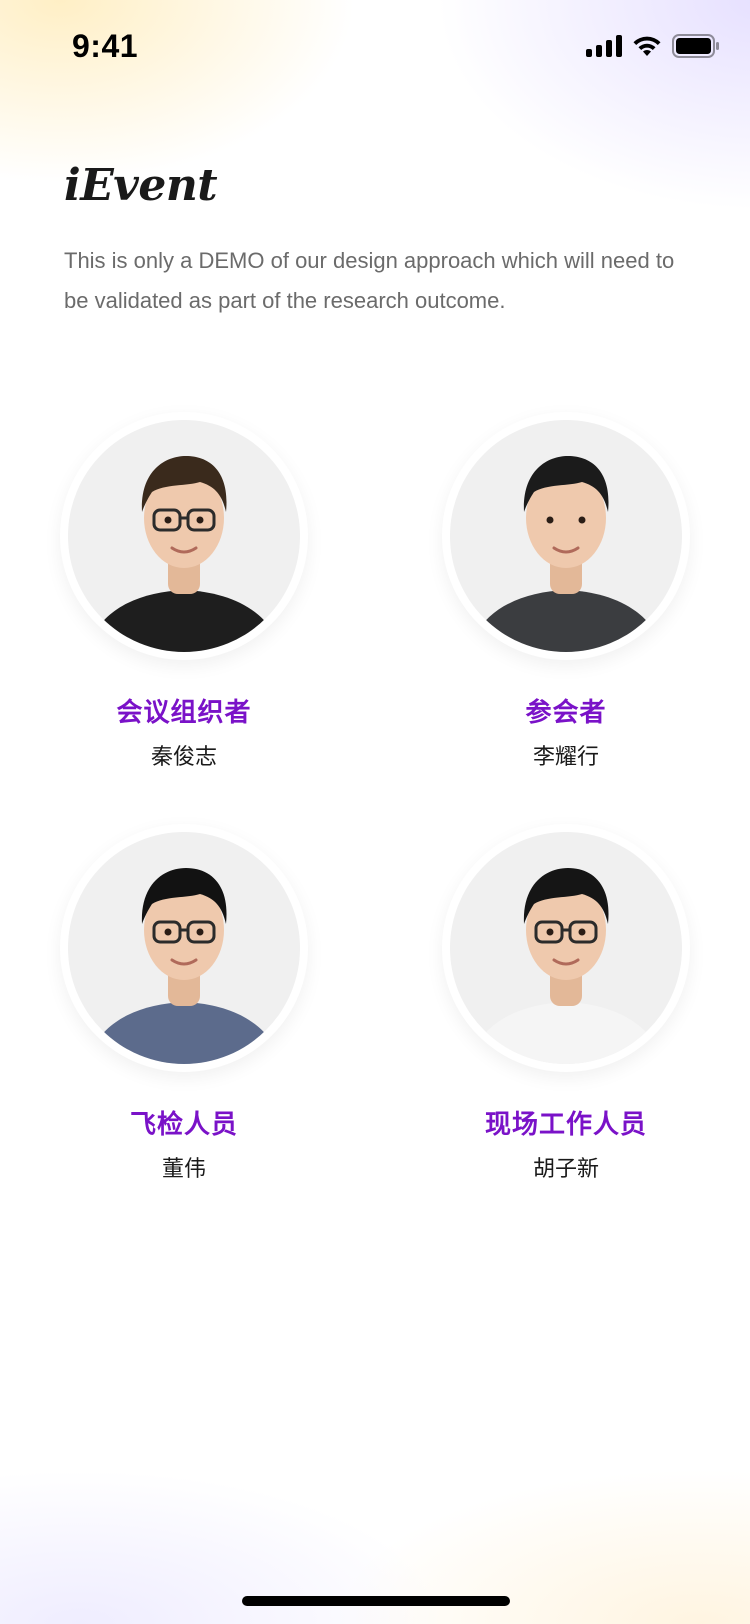  I want to click on role-label: 参会者, so click(566, 713).